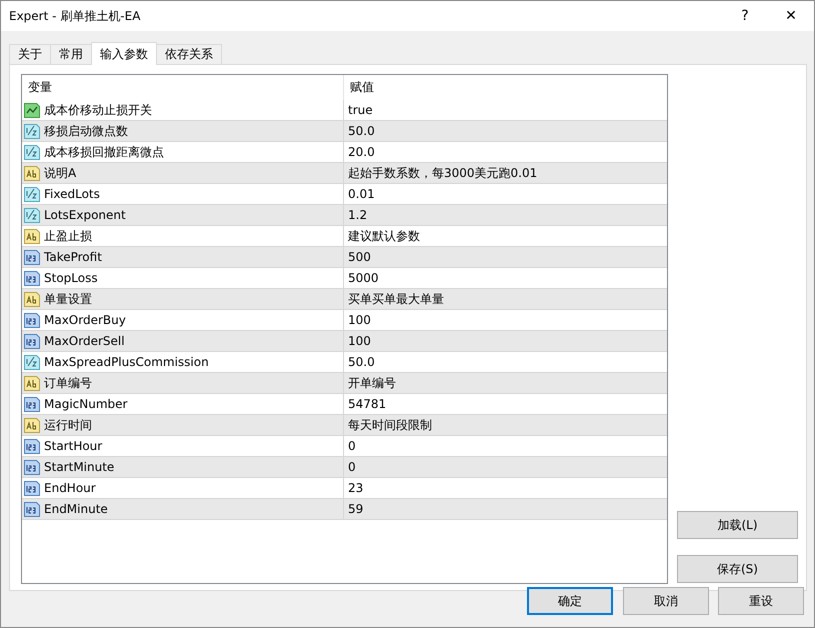 The image size is (815, 628). What do you see at coordinates (126, 362) in the screenshot?
I see `parameter-name: MaxSpreadPlusCommission` at bounding box center [126, 362].